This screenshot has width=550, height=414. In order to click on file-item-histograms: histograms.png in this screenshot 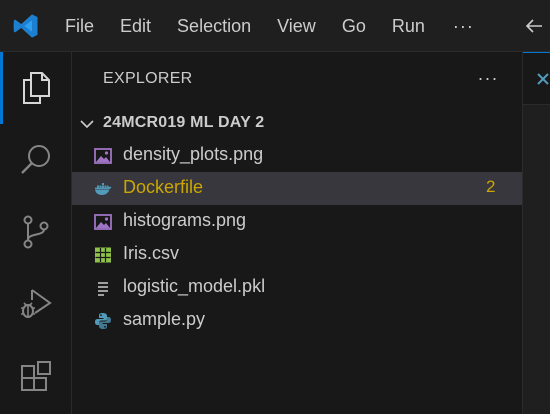, I will do `click(297, 221)`.